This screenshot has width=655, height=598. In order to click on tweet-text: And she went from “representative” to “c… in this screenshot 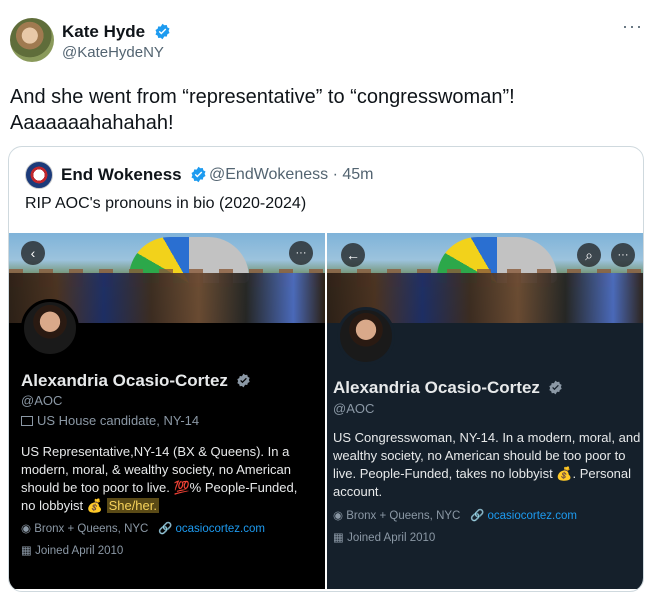, I will do `click(330, 110)`.